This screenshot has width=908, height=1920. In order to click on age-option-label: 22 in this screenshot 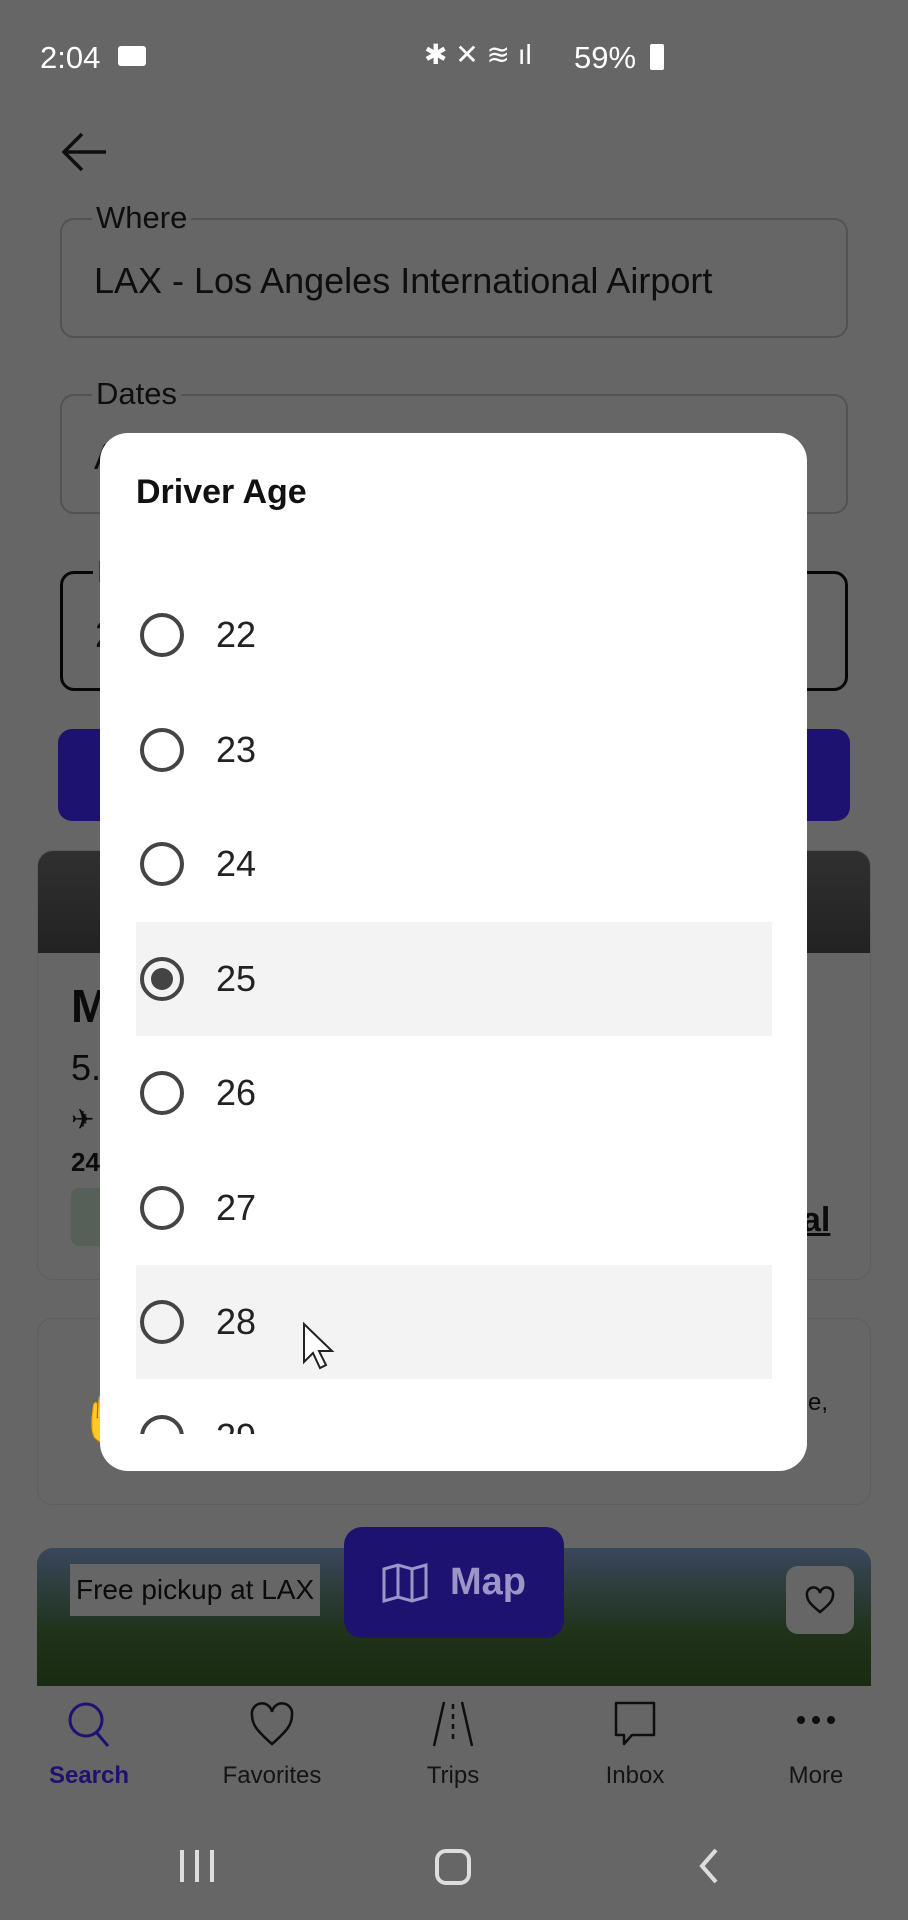, I will do `click(236, 634)`.